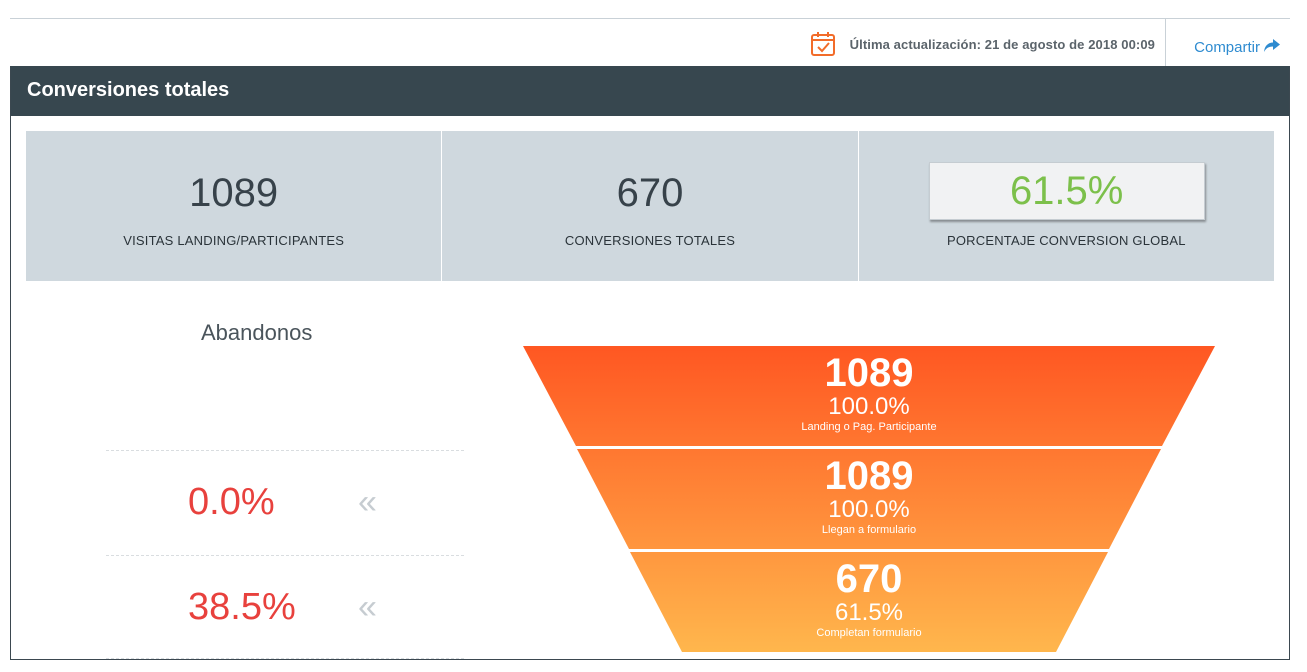 The image size is (1307, 672). I want to click on stat-value: 670, so click(650, 193).